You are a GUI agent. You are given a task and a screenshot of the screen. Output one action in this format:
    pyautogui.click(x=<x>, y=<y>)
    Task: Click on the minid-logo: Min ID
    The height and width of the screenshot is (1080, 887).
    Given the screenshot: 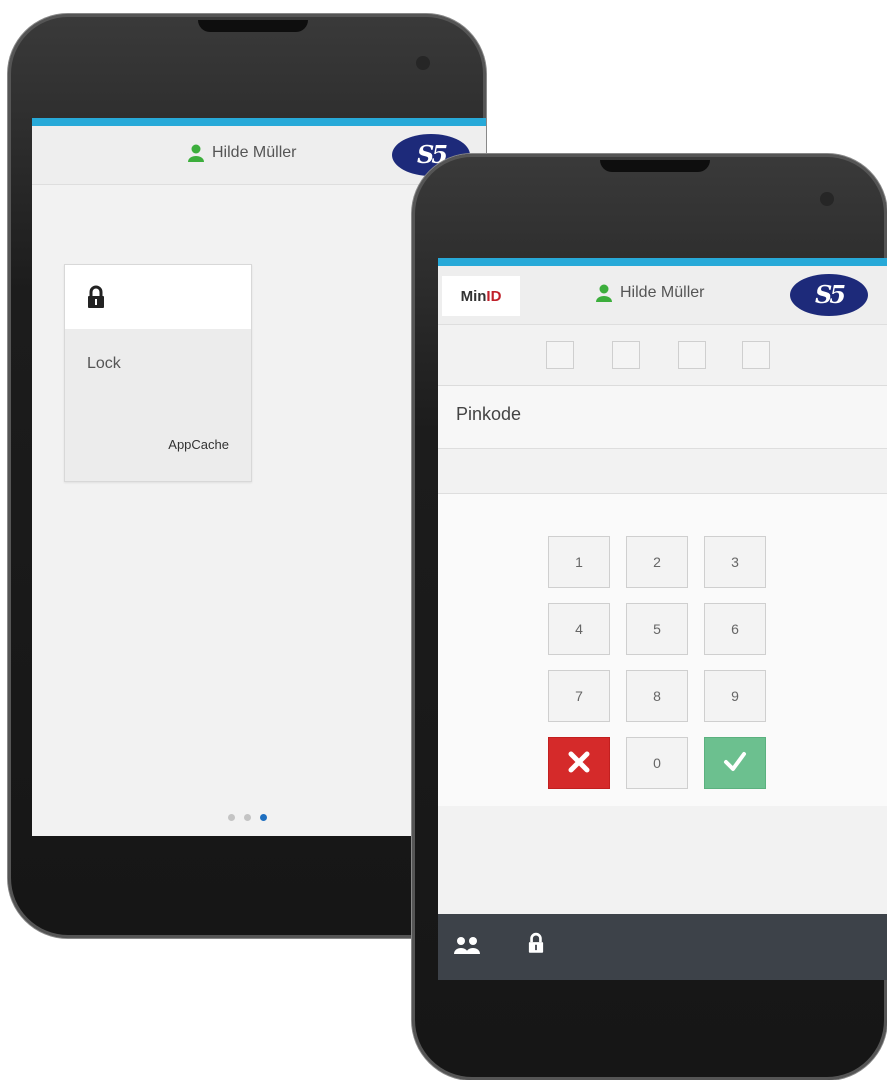 What is the action you would take?
    pyautogui.click(x=481, y=296)
    